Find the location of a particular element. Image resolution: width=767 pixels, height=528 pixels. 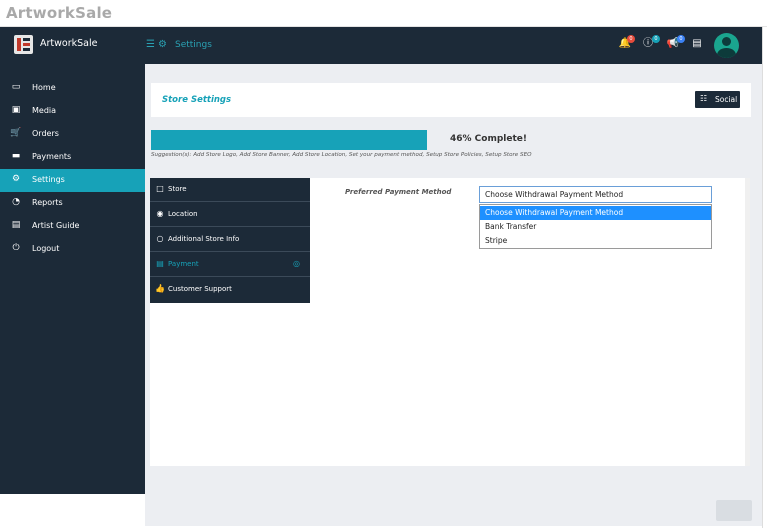

sidebar-item-reports: ◔ Reports is located at coordinates (72, 203).